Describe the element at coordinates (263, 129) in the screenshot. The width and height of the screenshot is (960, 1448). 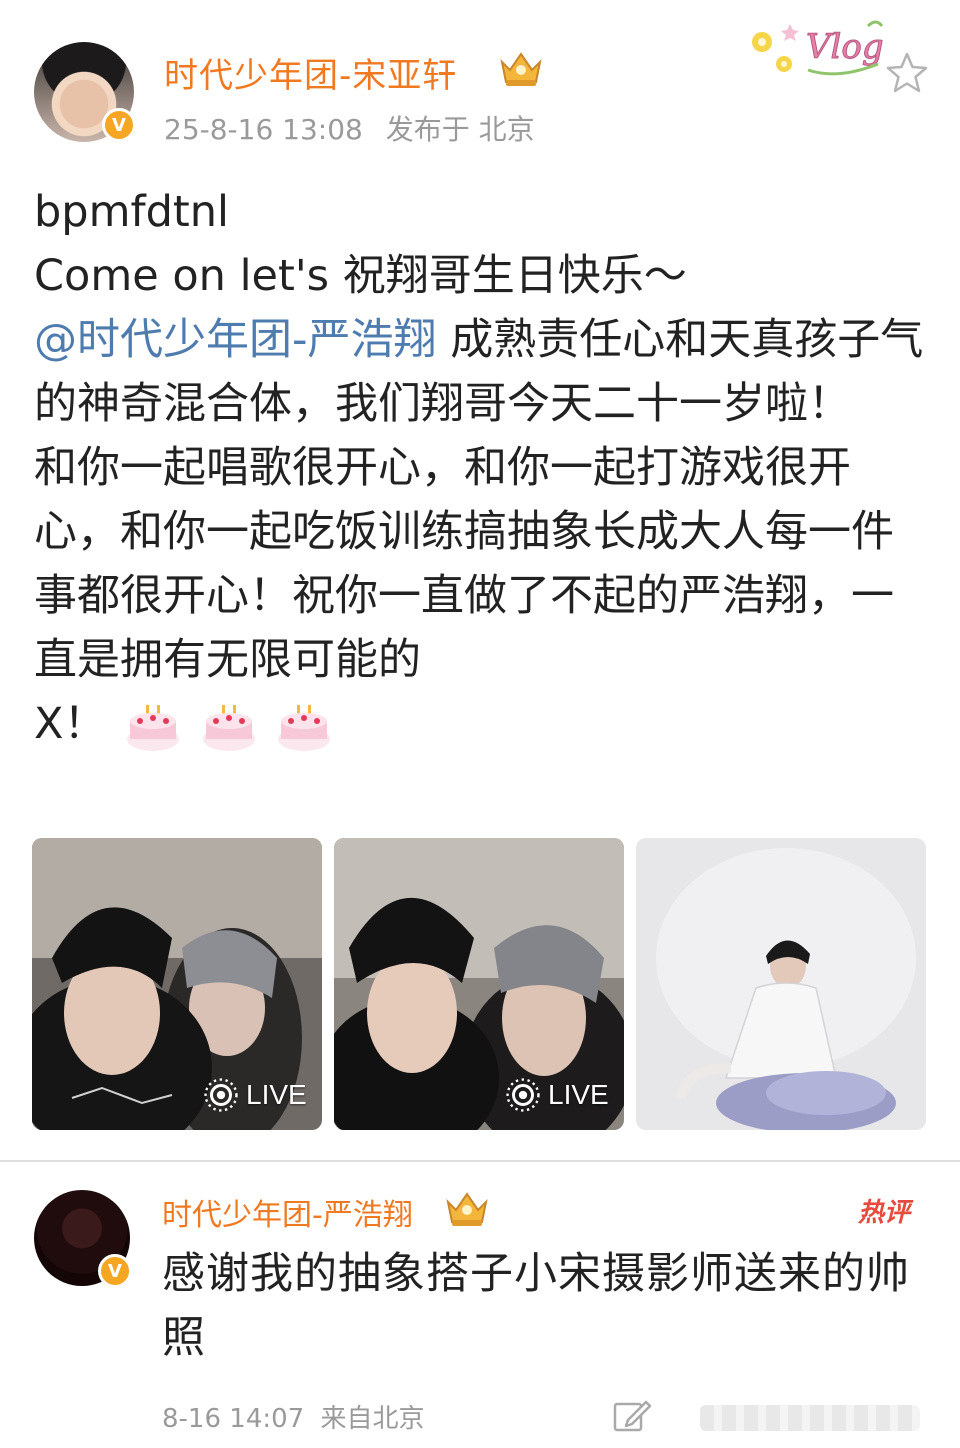
I see `post-timestamp: 25-8-16 13:08` at that location.